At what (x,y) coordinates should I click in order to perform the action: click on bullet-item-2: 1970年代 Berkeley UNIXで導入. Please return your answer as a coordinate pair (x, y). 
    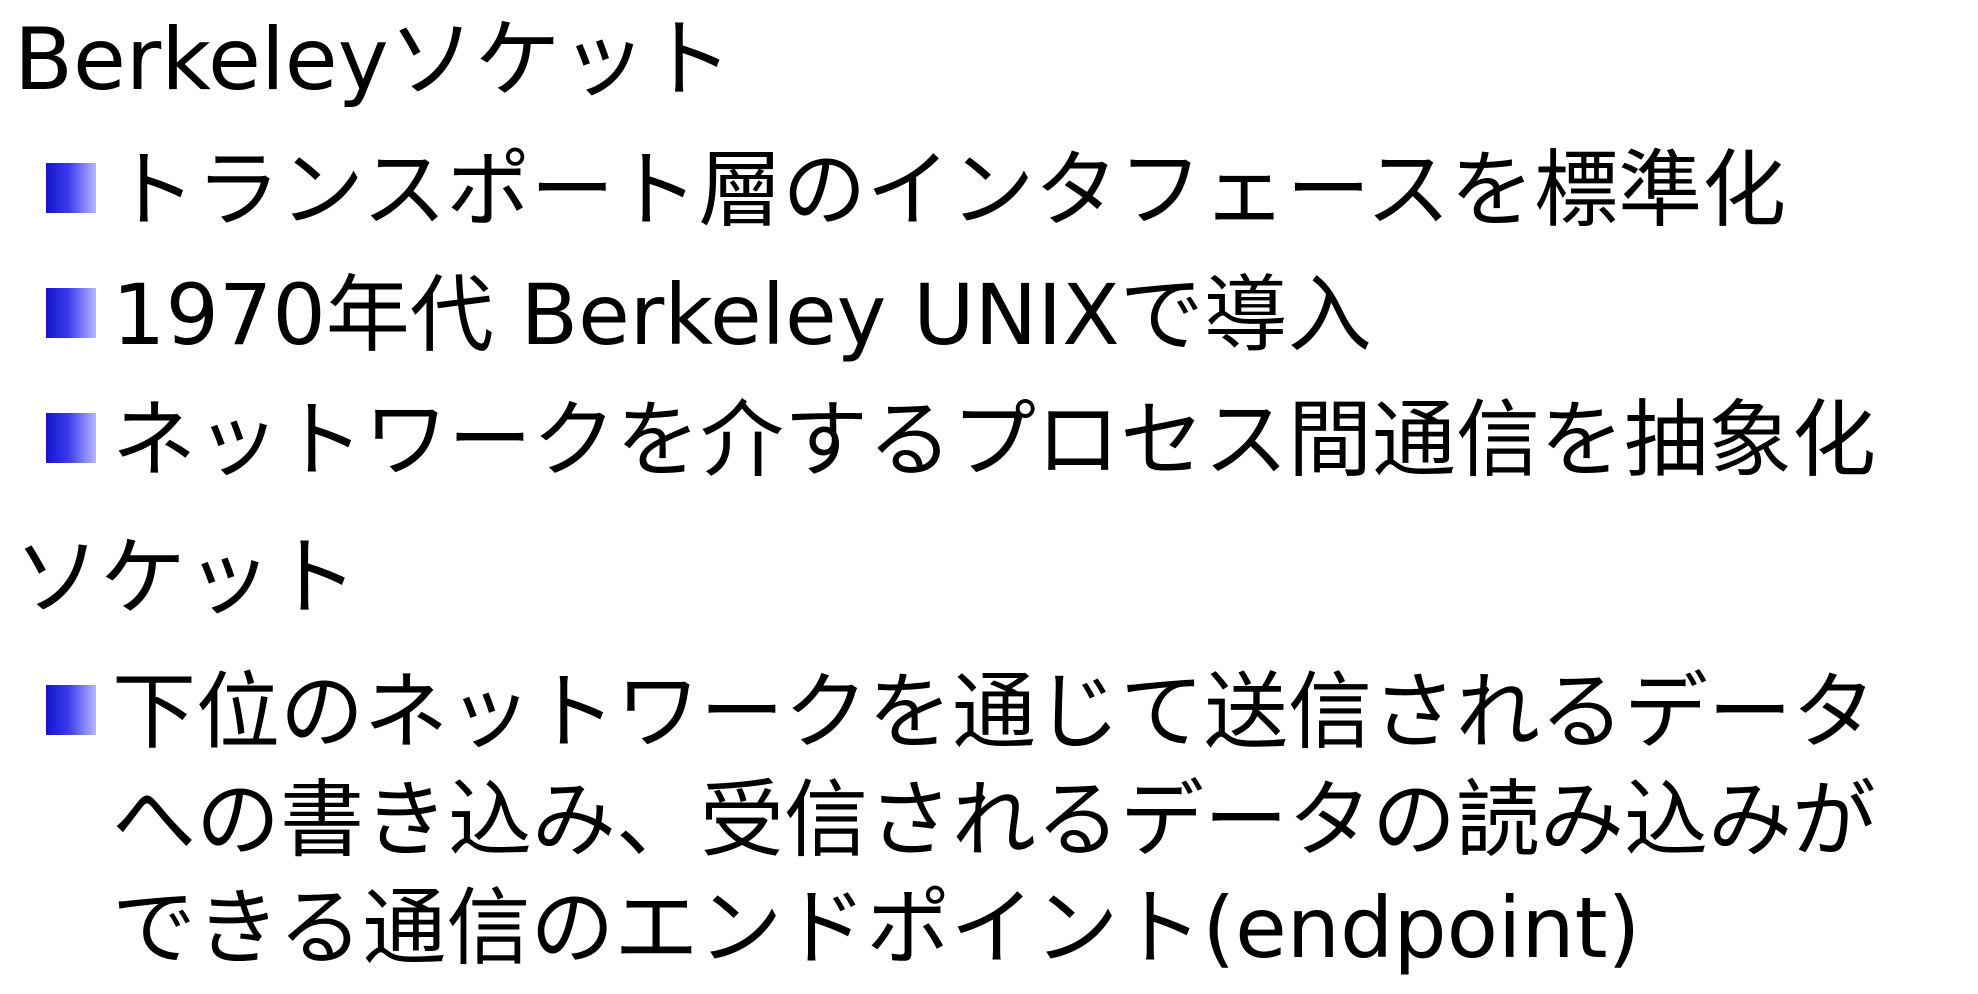
    Looking at the image, I should click on (709, 315).